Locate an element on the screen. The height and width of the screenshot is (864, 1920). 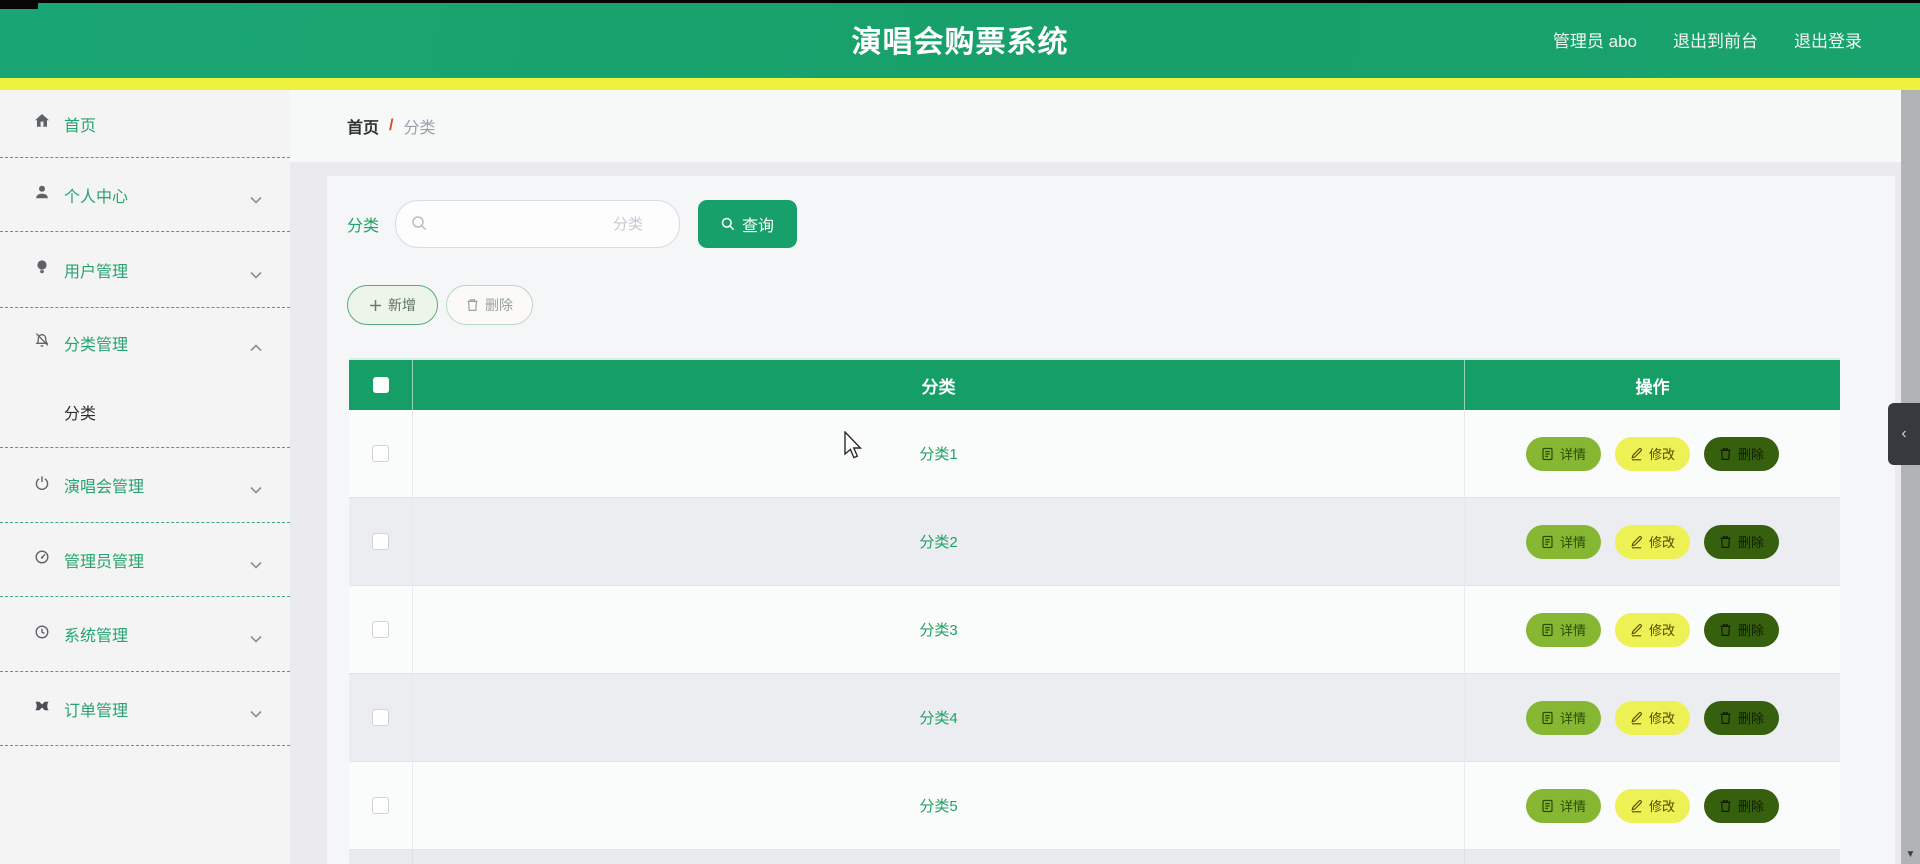
category-cell: 分类1 is located at coordinates (939, 453).